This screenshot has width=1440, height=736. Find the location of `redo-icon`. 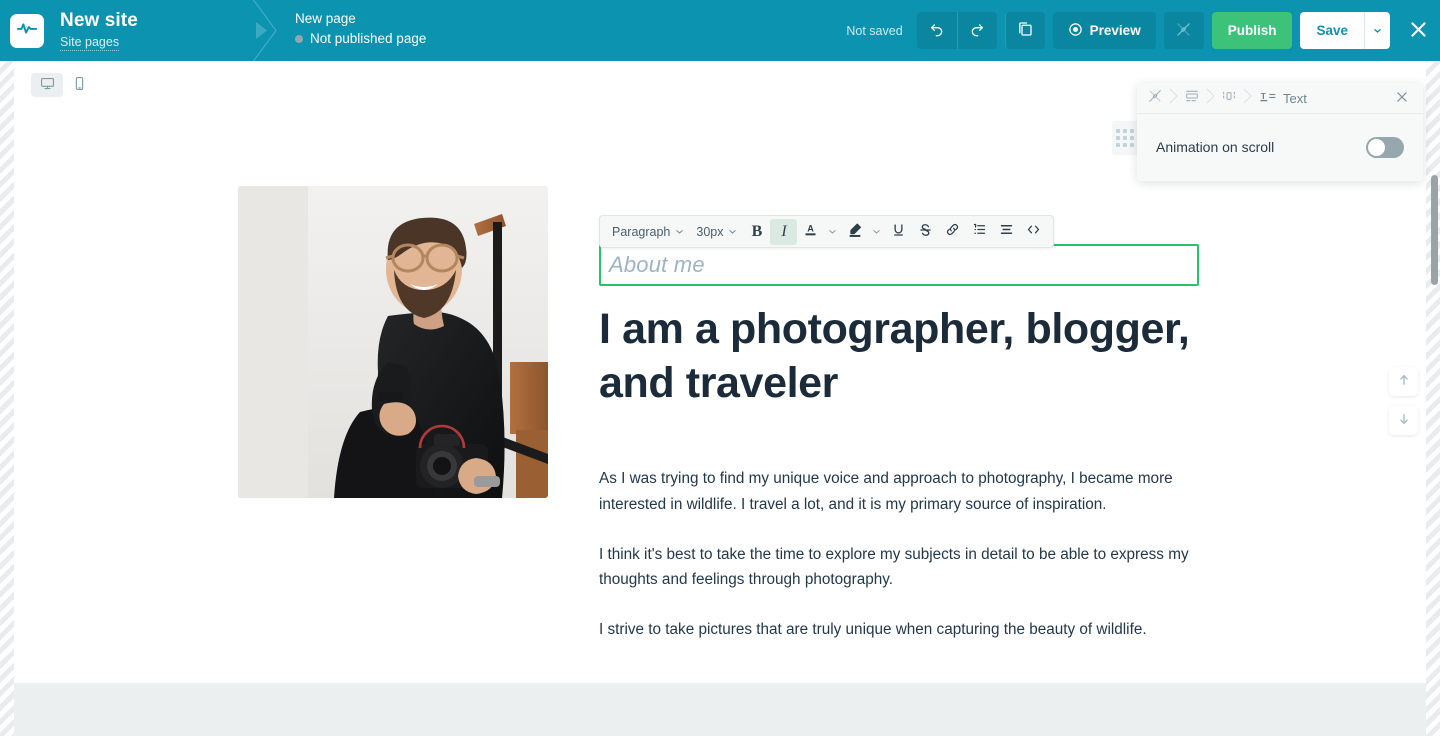

redo-icon is located at coordinates (977, 30).